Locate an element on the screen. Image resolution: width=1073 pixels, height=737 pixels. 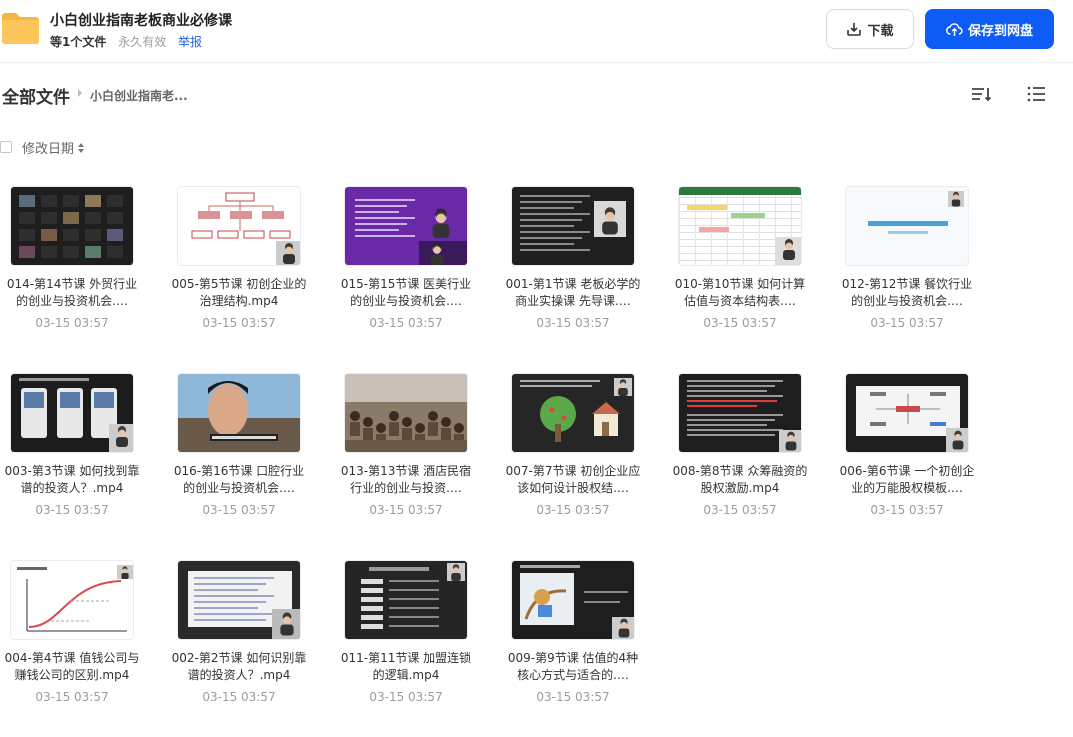
save-to-cloud-button: 保存到网盘 is located at coordinates (989, 29).